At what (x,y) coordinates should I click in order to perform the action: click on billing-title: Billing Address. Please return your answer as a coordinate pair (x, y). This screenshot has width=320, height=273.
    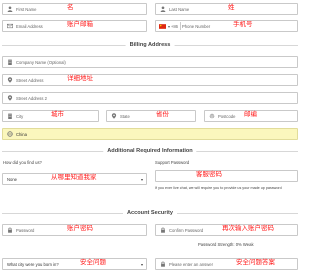
    Looking at the image, I should click on (150, 45).